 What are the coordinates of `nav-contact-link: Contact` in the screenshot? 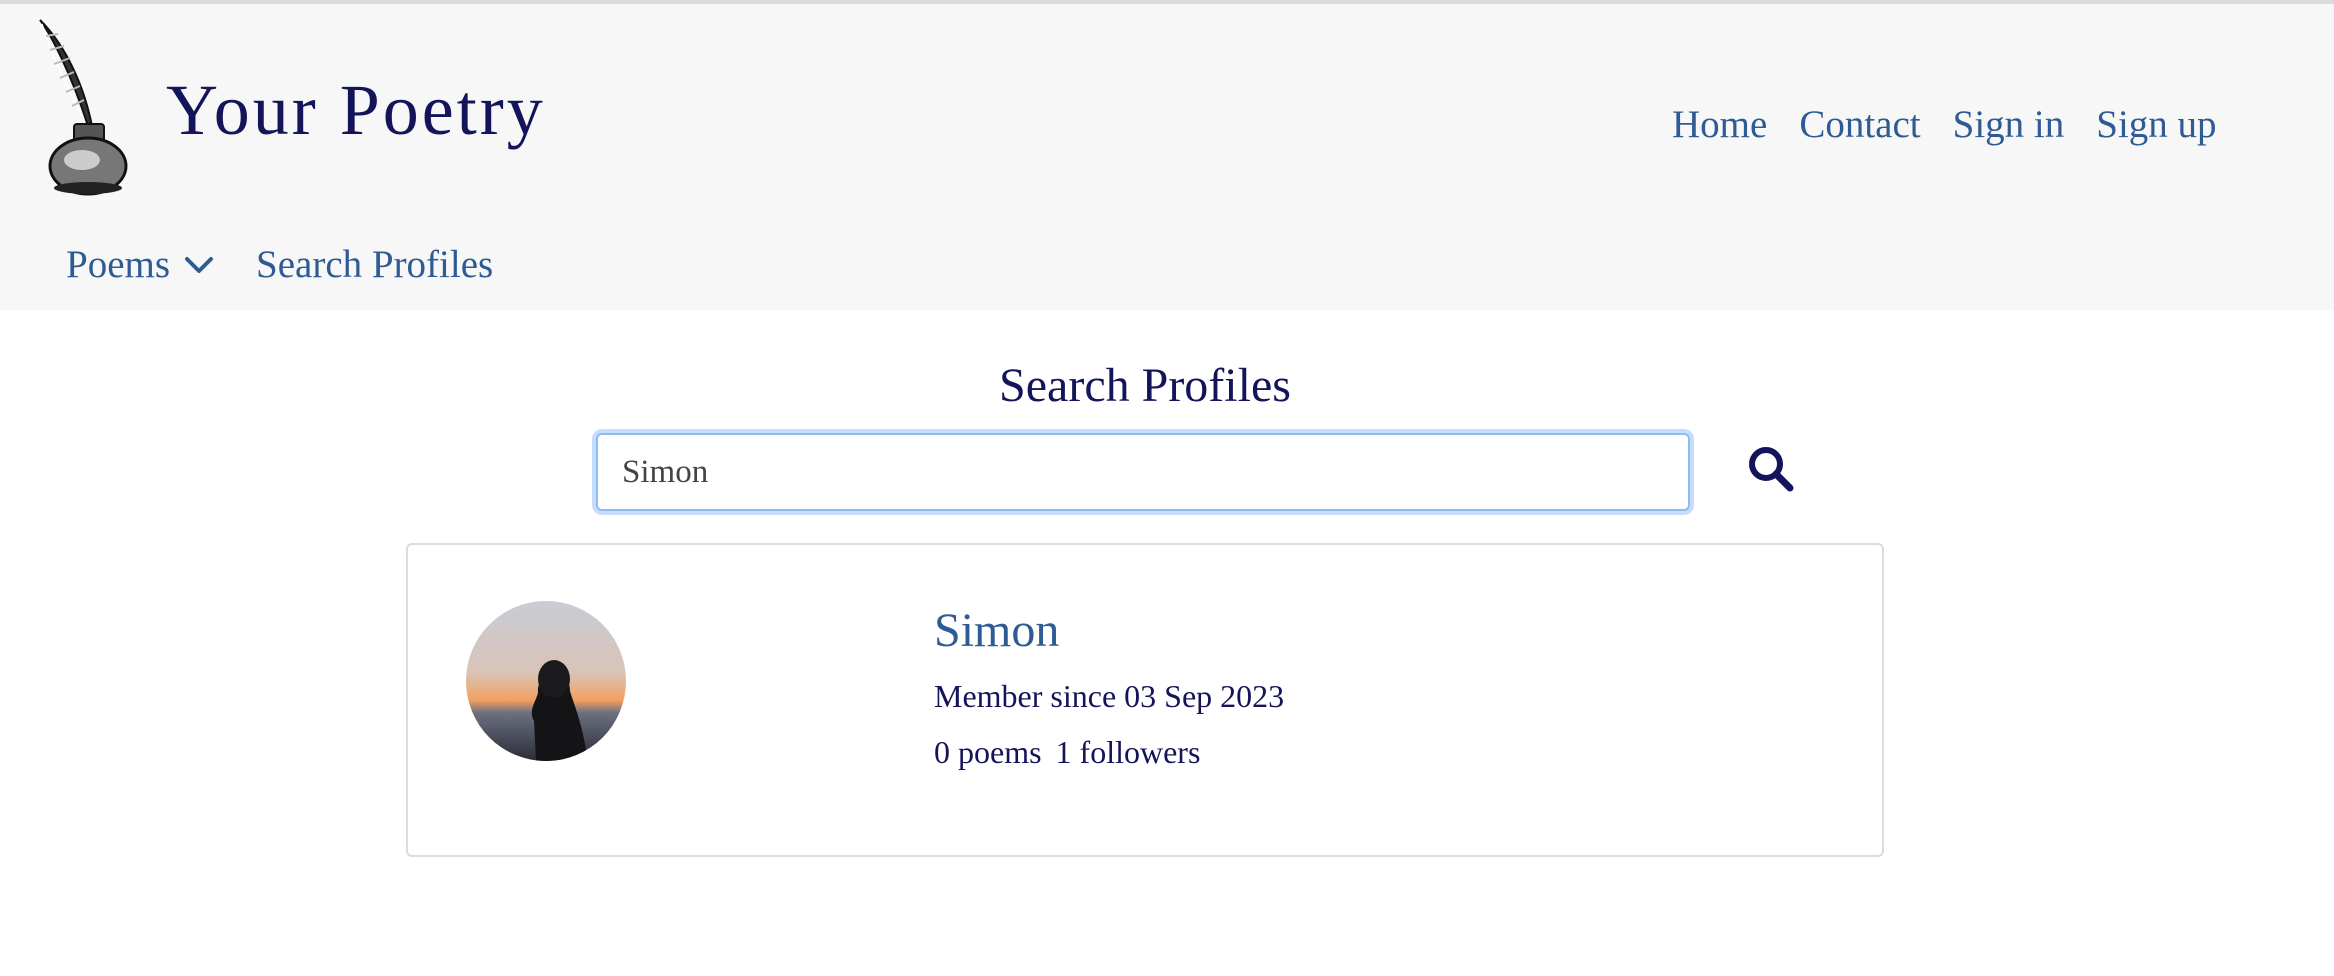 It's located at (1859, 125).